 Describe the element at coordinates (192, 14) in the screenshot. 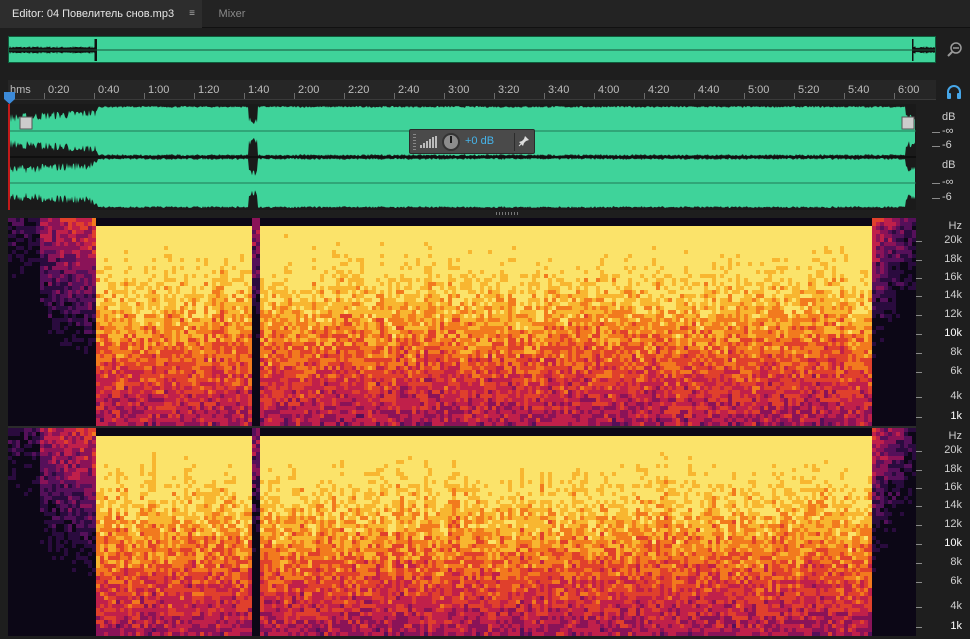

I see `tab-menu-icon: ≡` at that location.